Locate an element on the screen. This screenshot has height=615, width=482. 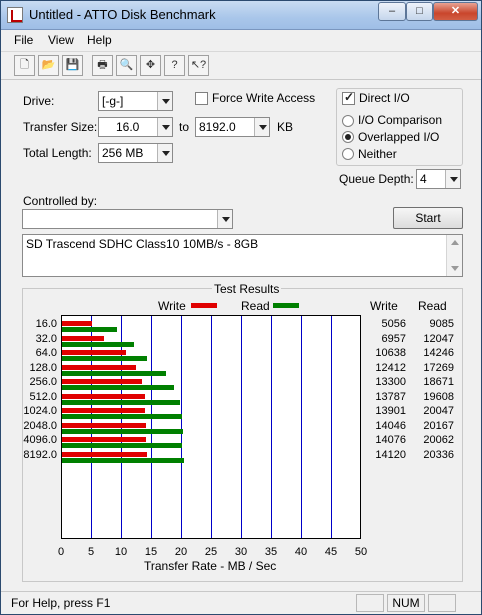
description-scrollbar is located at coordinates (454, 255).